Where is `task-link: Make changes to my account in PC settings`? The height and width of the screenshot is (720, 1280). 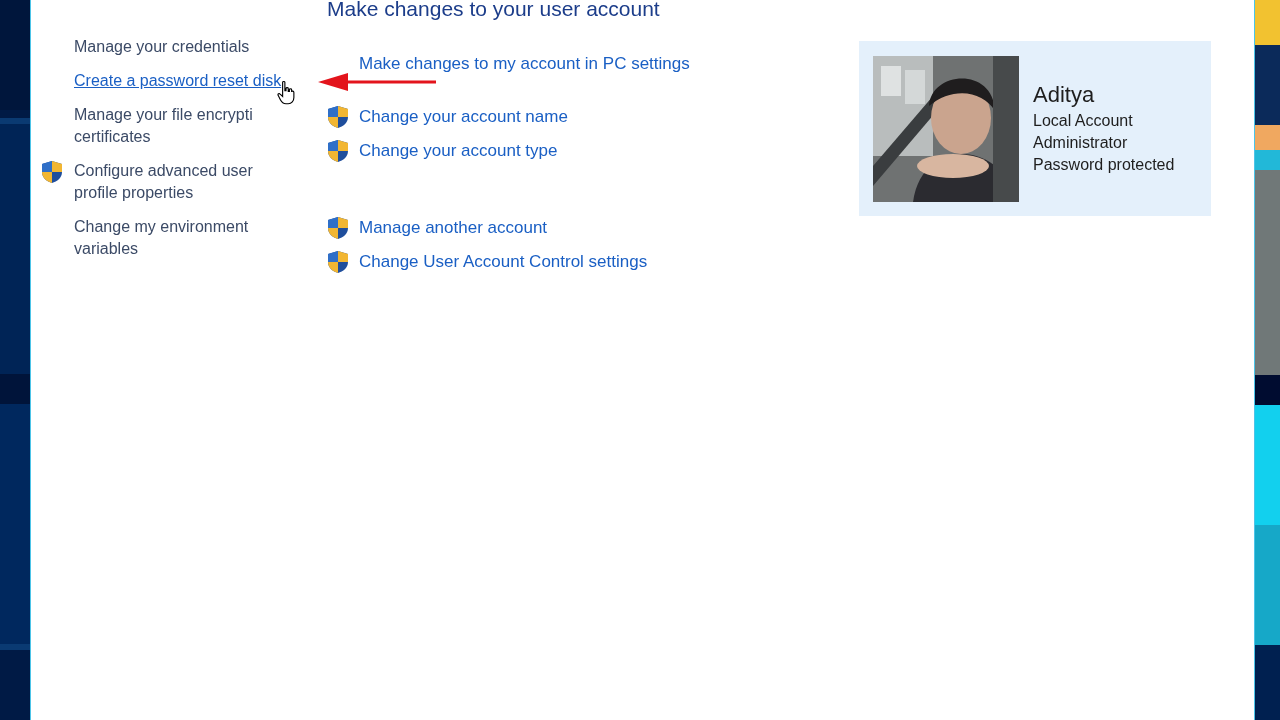
task-link: Make changes to my account in PC settings is located at coordinates (524, 64).